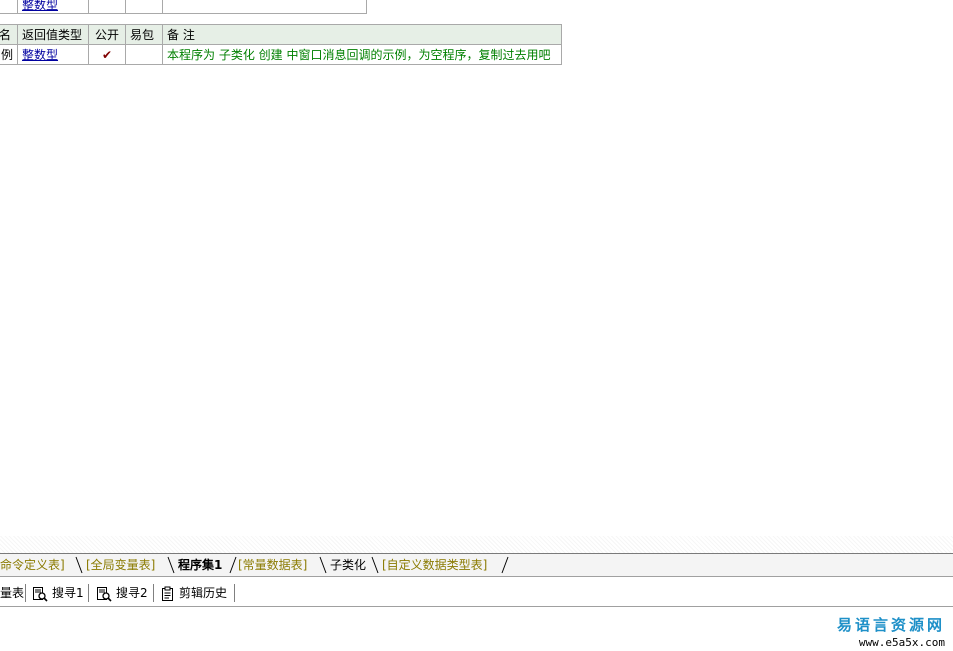 This screenshot has width=953, height=651. I want to click on watermark-url: www.e5a5x.com, so click(901, 642).